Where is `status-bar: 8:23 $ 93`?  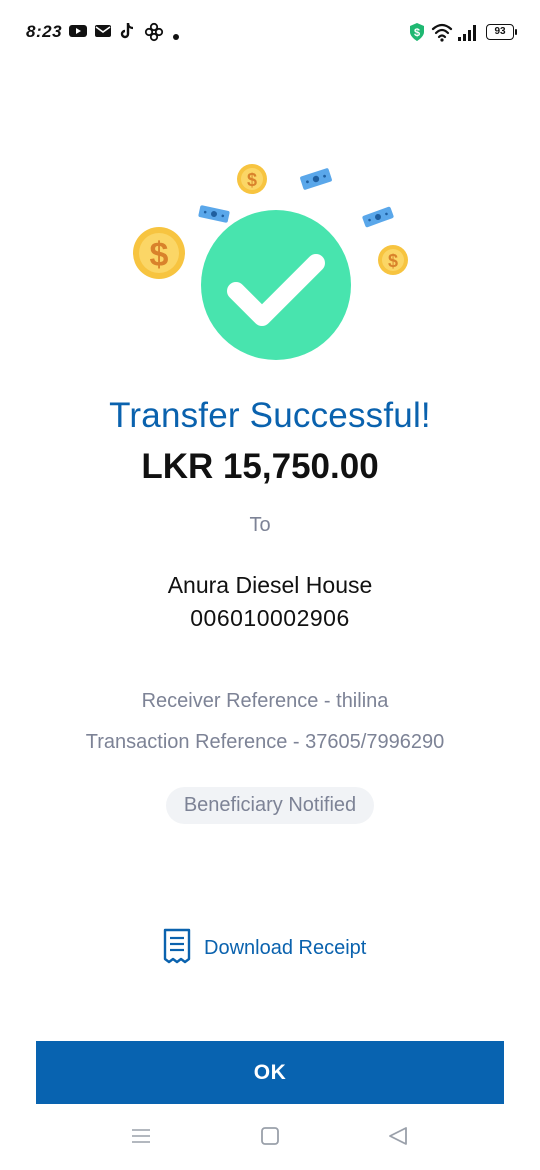 status-bar: 8:23 $ 93 is located at coordinates (270, 32).